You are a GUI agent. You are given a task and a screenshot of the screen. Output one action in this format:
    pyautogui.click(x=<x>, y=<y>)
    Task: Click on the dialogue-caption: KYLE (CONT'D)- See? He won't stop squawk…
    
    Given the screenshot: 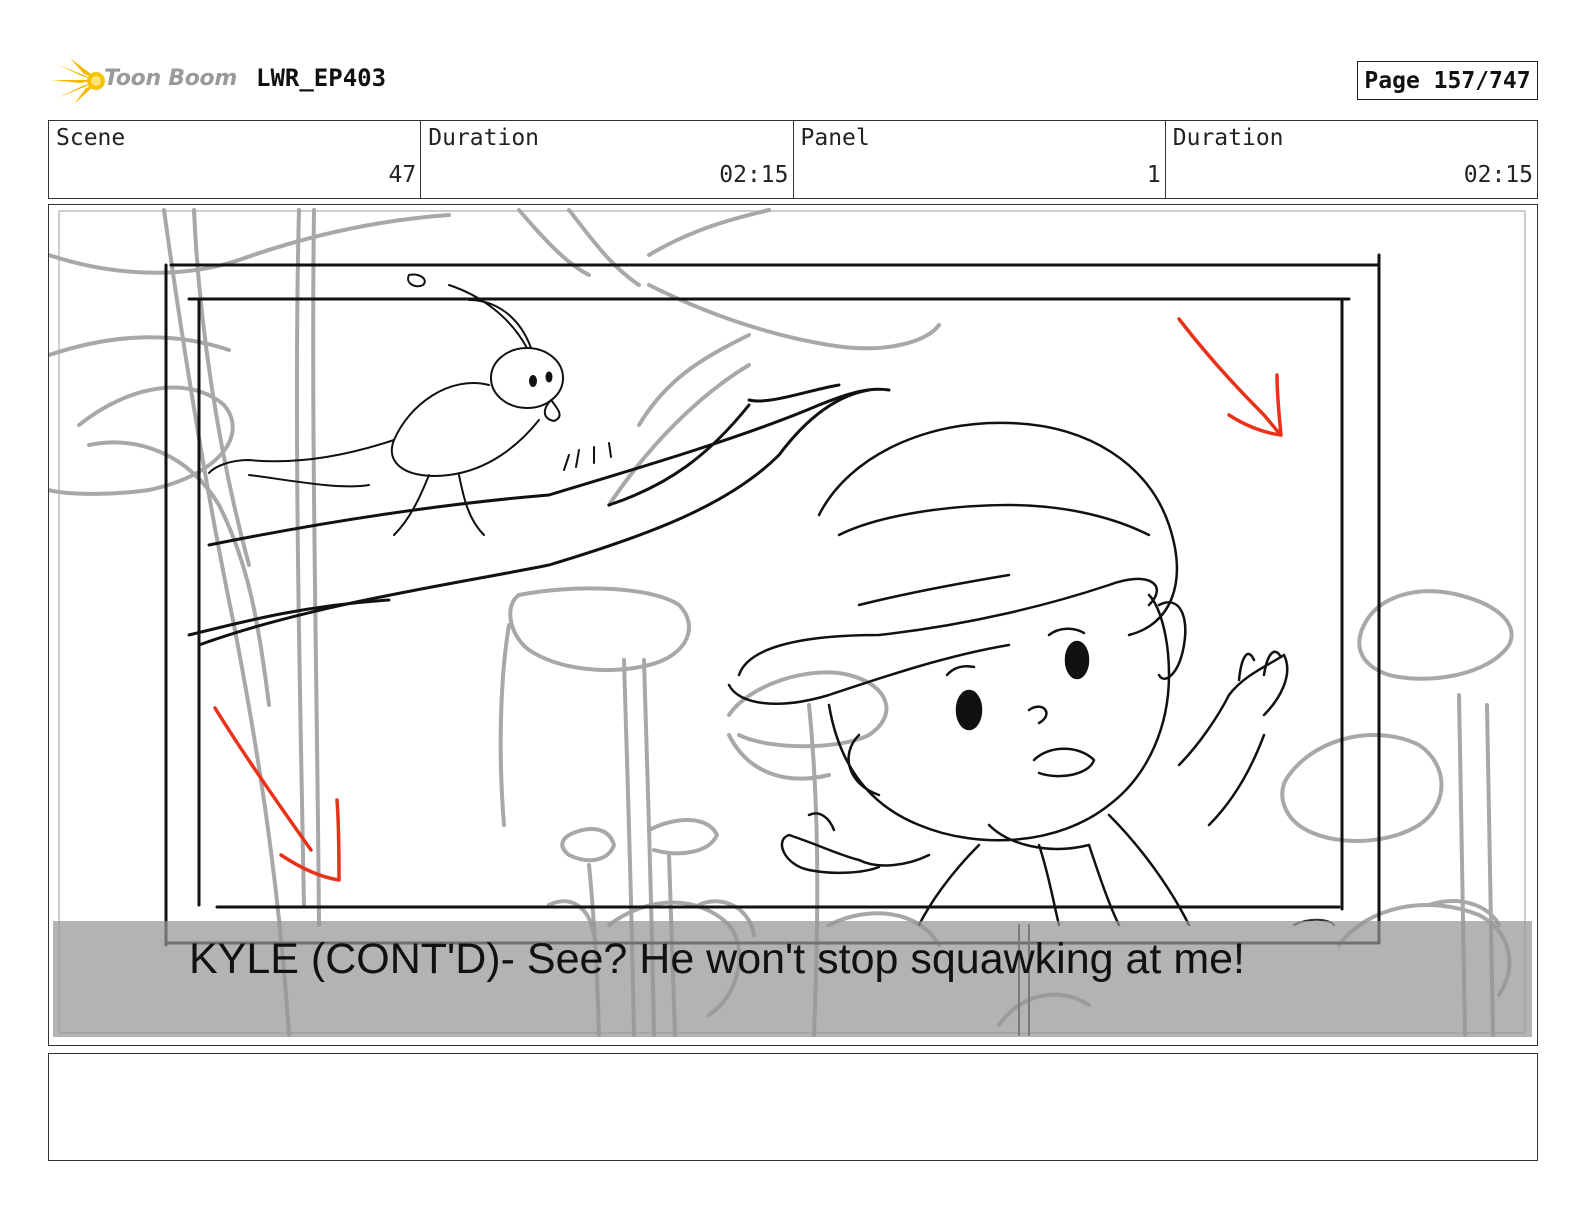 What is the action you would take?
    pyautogui.click(x=717, y=959)
    